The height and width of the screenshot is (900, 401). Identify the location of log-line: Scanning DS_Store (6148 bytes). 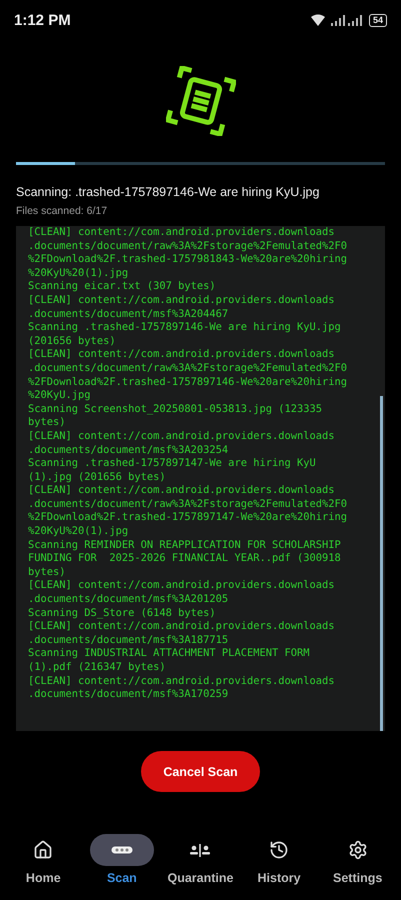
(122, 613).